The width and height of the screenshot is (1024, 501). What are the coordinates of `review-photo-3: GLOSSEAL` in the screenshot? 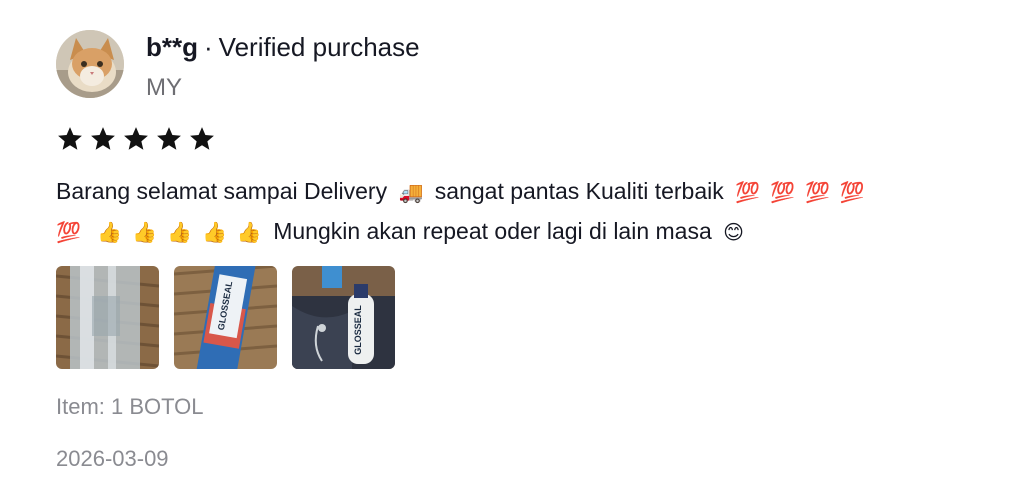 It's located at (343, 317).